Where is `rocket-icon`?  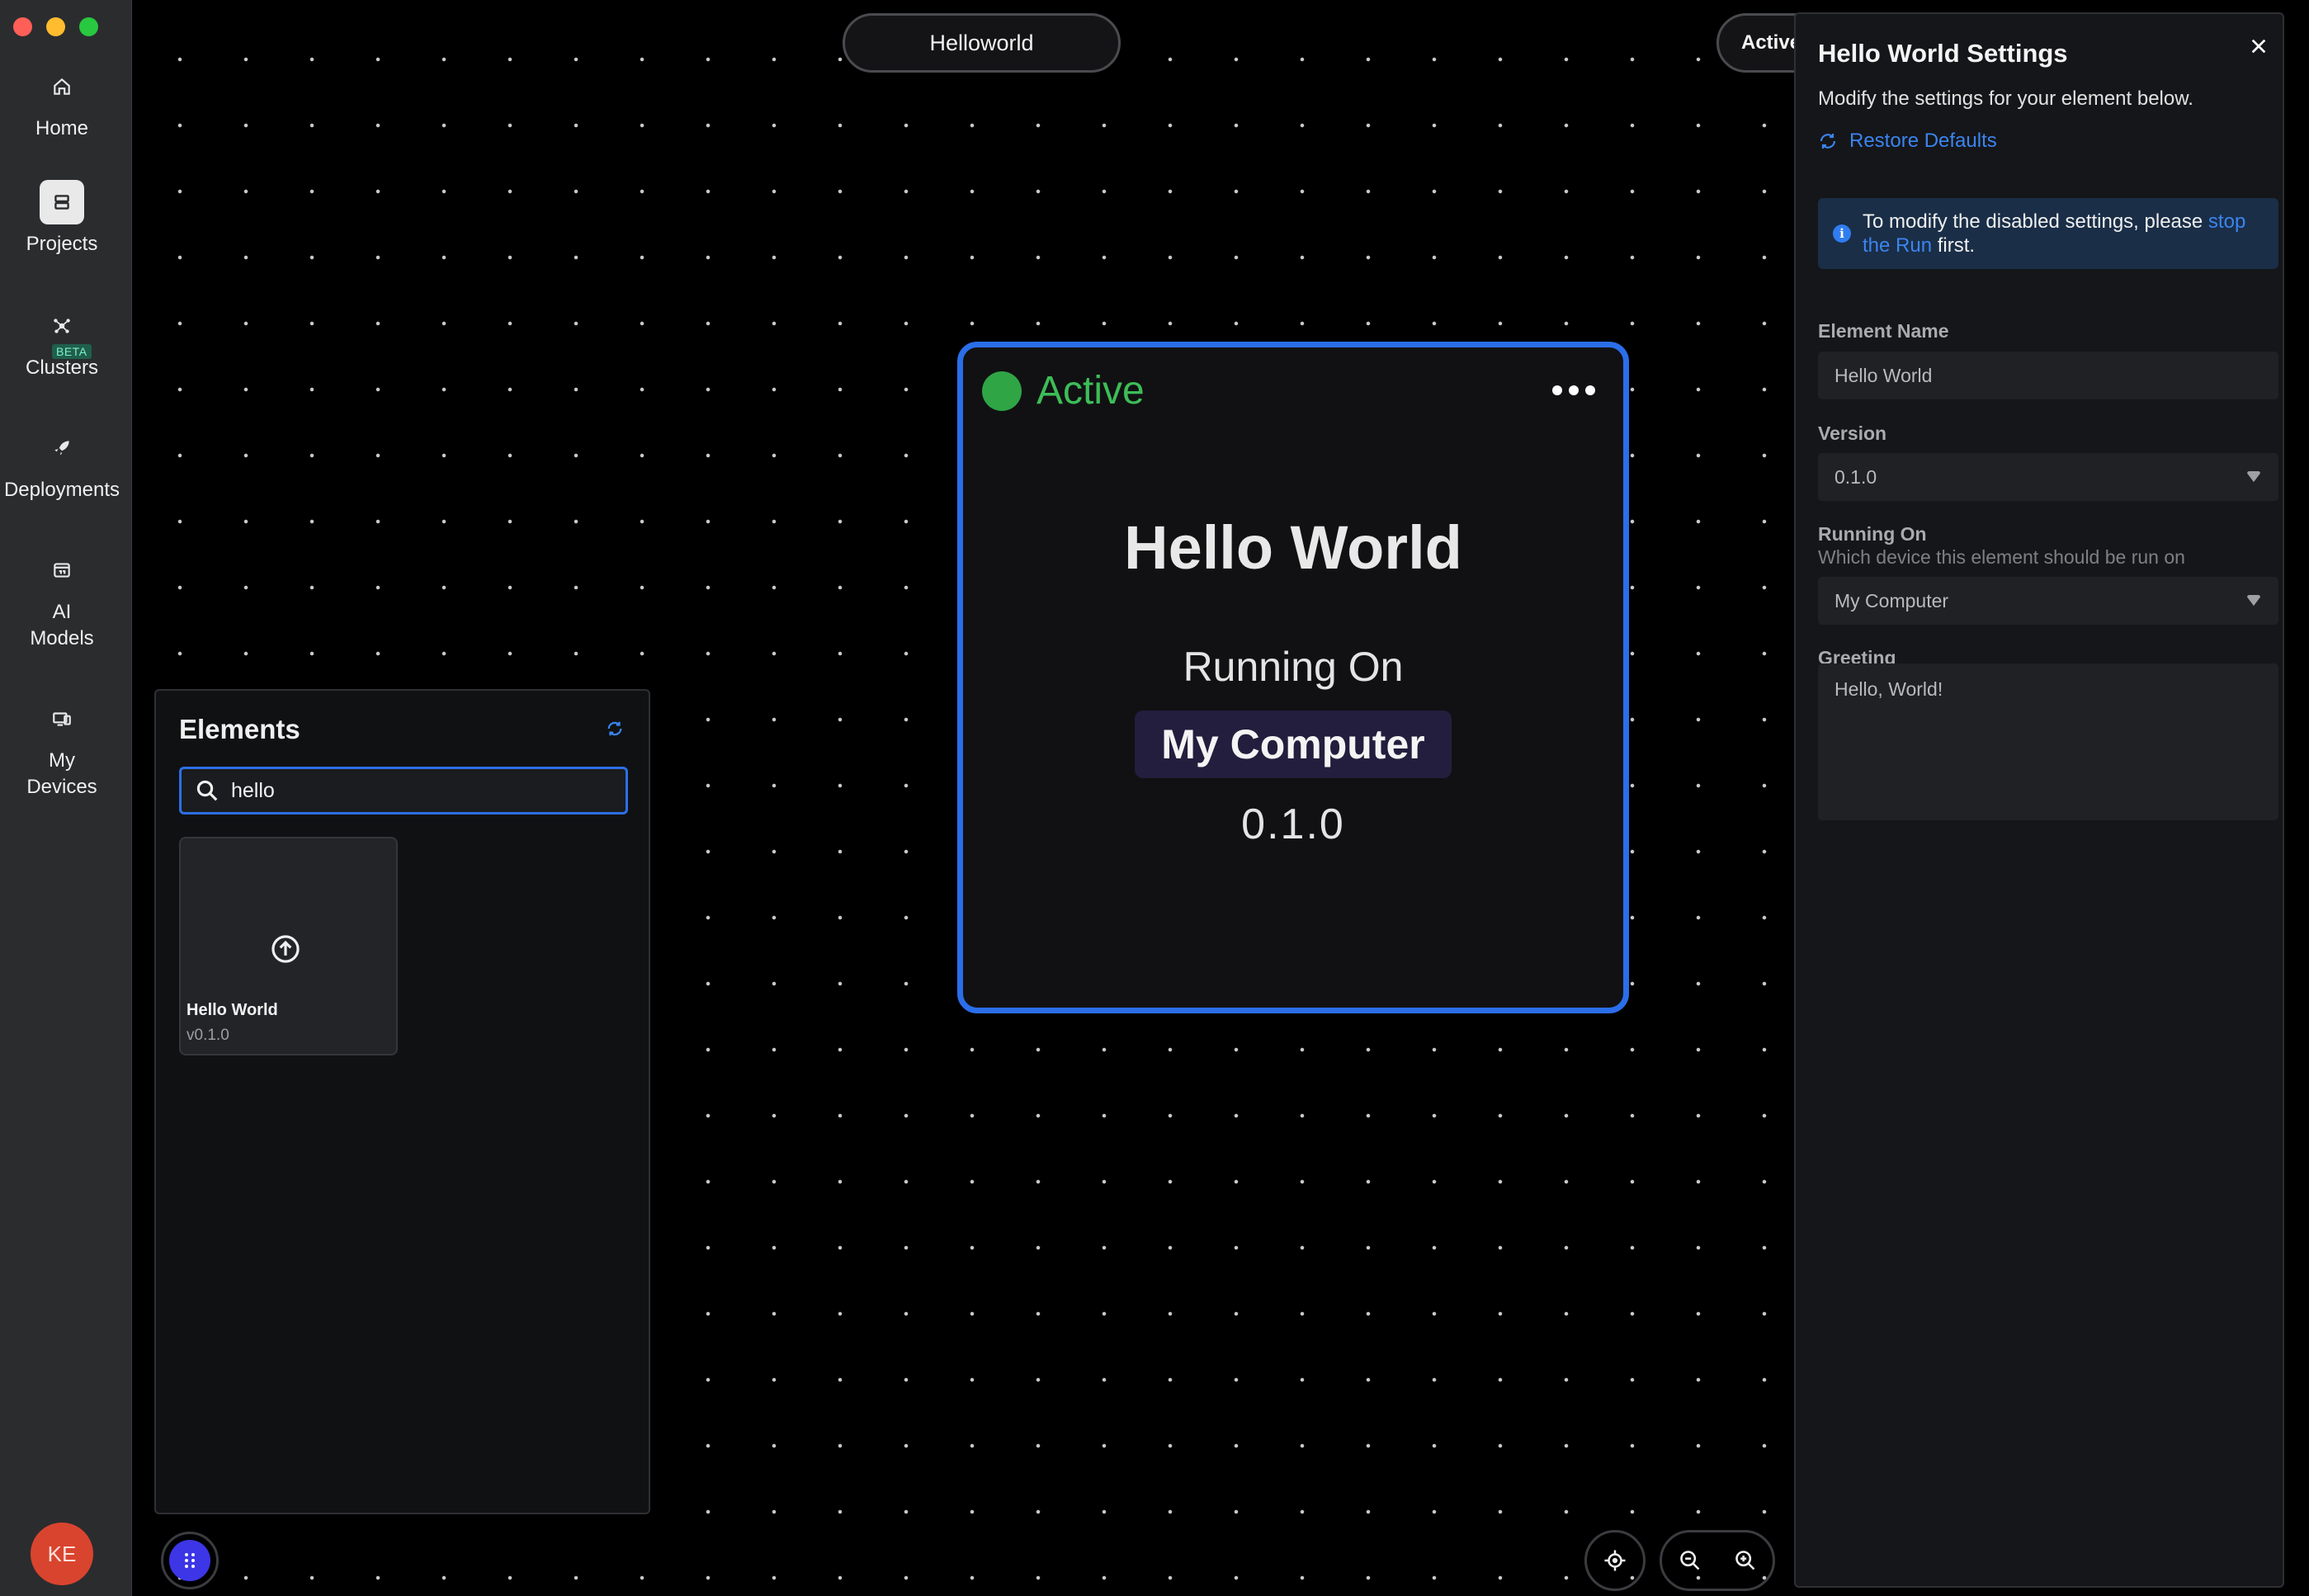 rocket-icon is located at coordinates (62, 448).